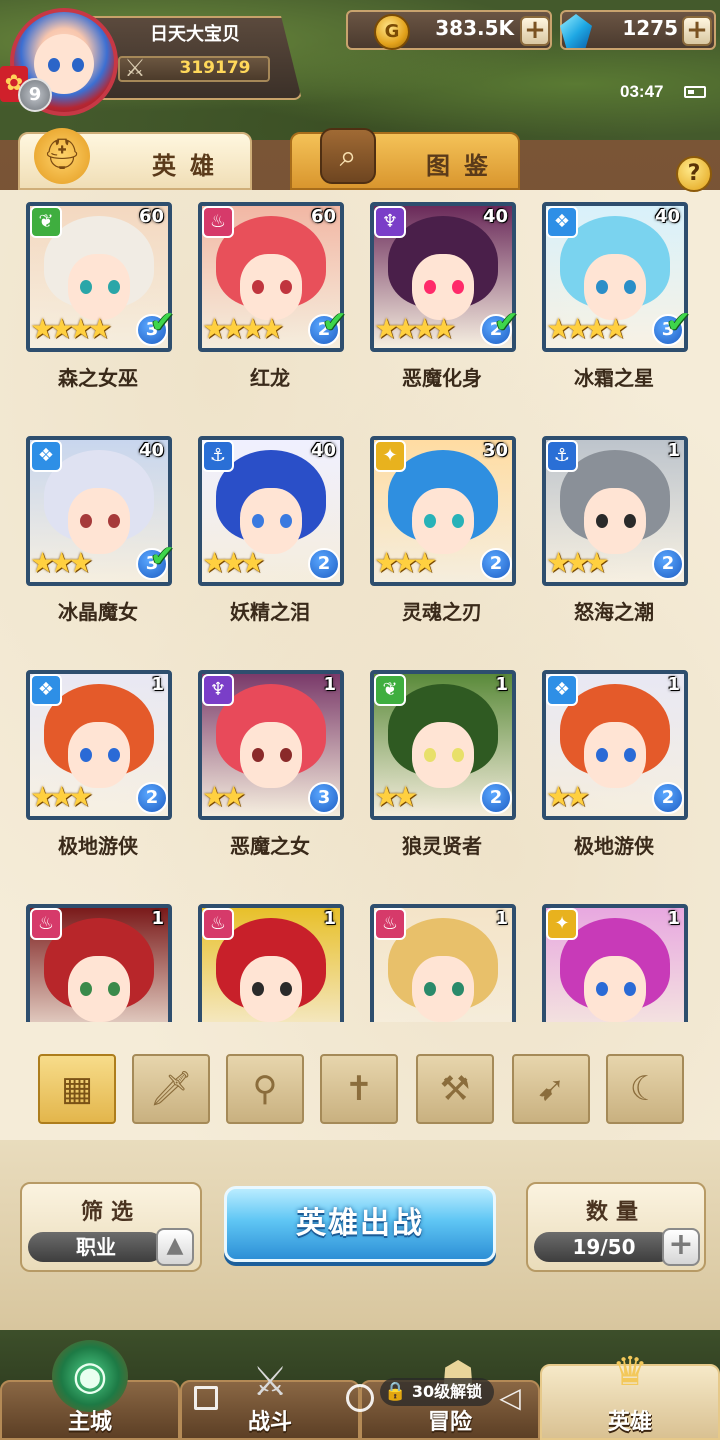 This screenshot has height=1440, width=720. I want to click on hero-name: 冰晶魔女, so click(98, 612).